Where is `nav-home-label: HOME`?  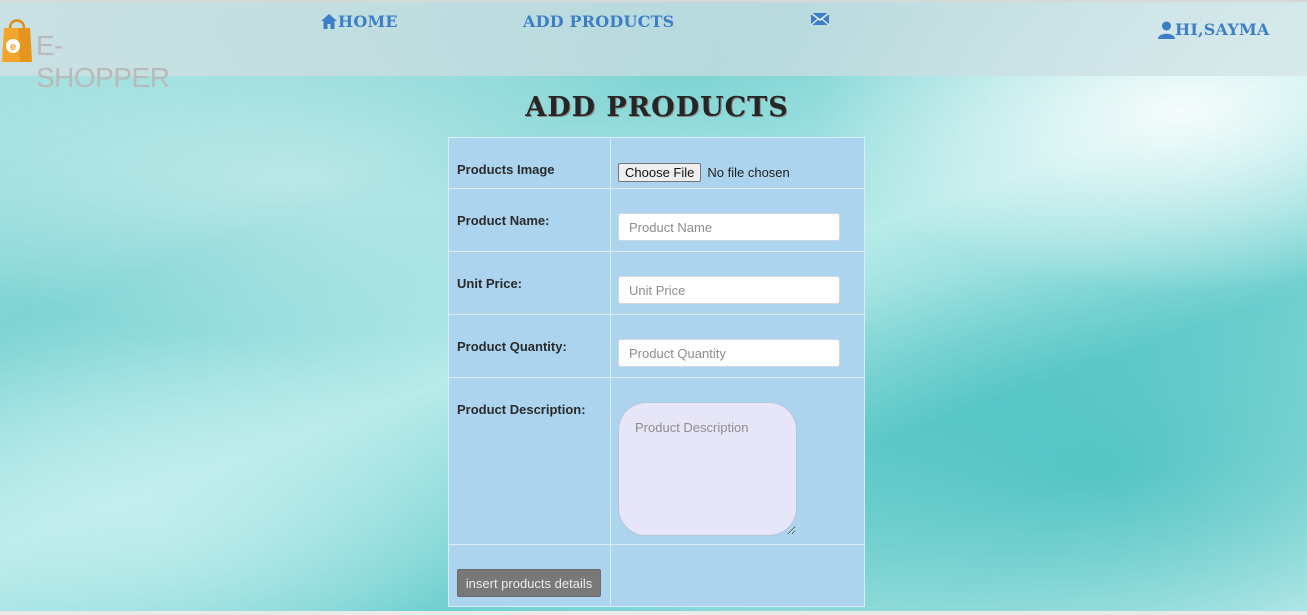 nav-home-label: HOME is located at coordinates (368, 21).